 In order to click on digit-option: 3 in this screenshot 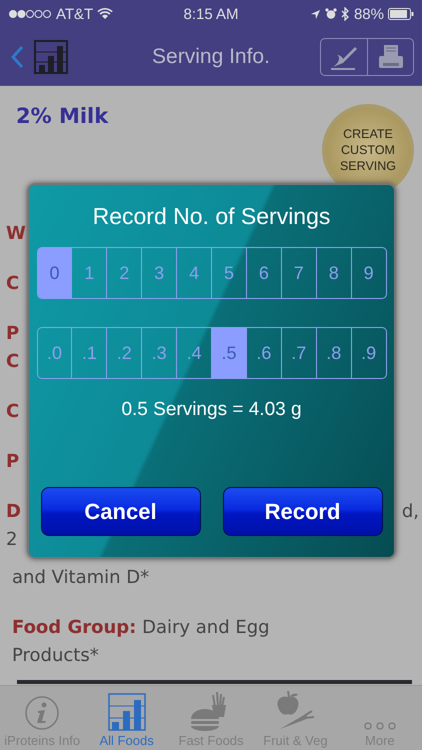, I will do `click(158, 273)`.